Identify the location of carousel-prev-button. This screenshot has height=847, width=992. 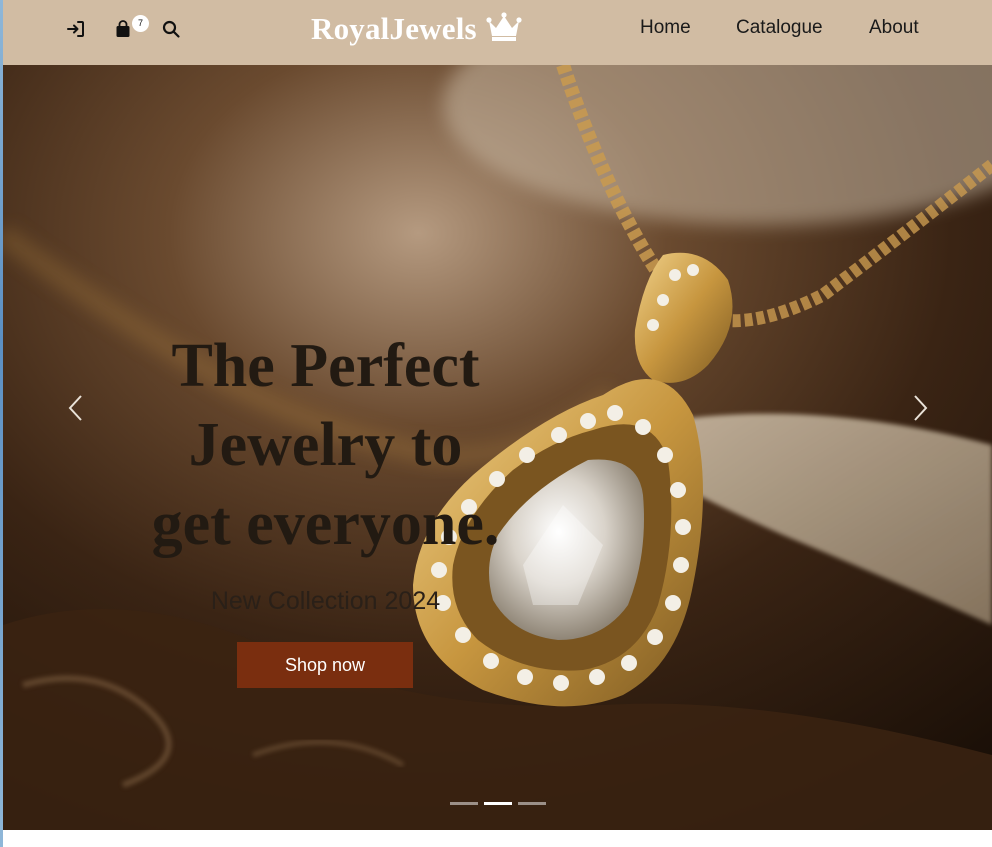
(76, 408).